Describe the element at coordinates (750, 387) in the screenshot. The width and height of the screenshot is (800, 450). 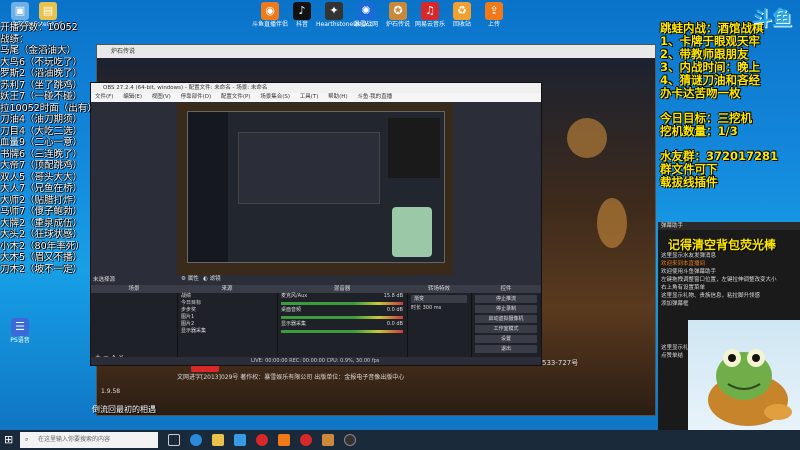
I see `frog-icon` at that location.